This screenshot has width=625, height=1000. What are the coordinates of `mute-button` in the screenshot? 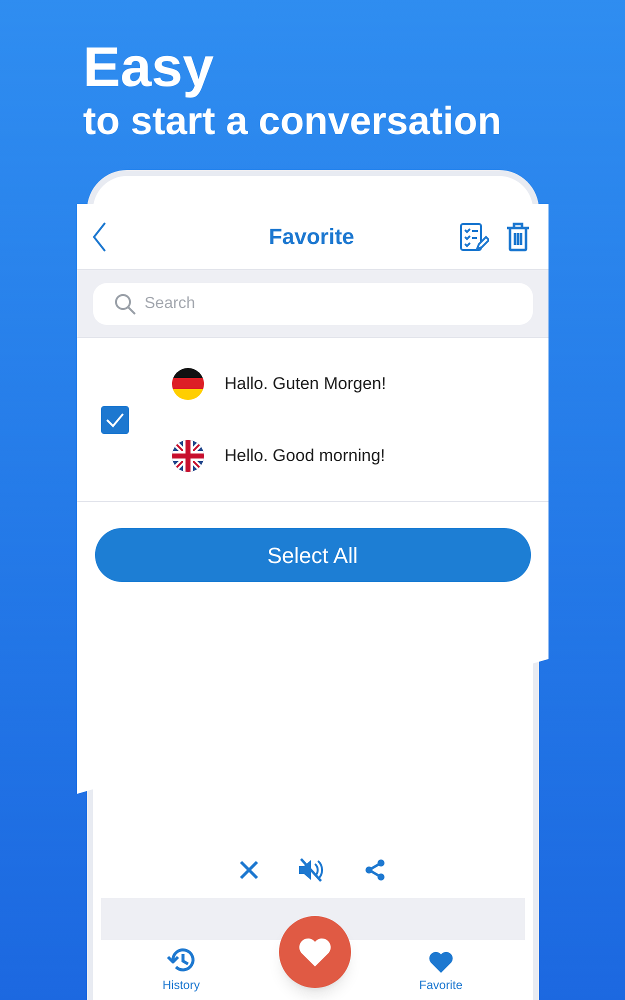 It's located at (310, 870).